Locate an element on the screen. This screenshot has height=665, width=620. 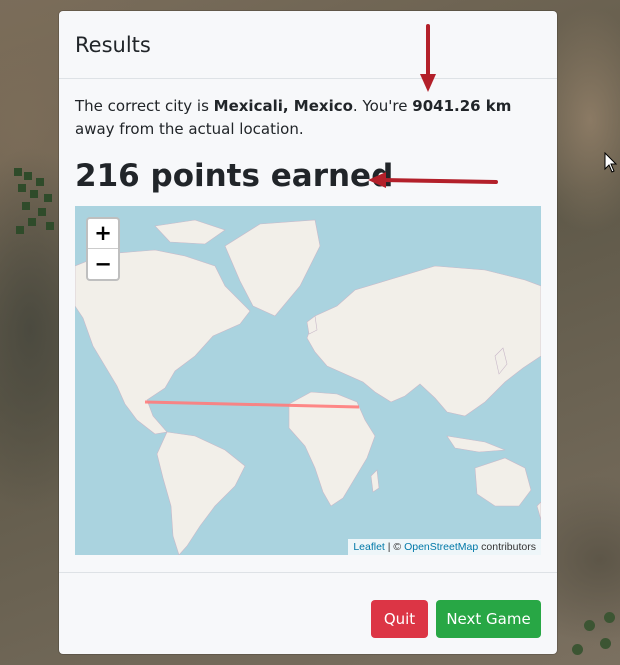
zoom-in-button: + is located at coordinates (103, 234).